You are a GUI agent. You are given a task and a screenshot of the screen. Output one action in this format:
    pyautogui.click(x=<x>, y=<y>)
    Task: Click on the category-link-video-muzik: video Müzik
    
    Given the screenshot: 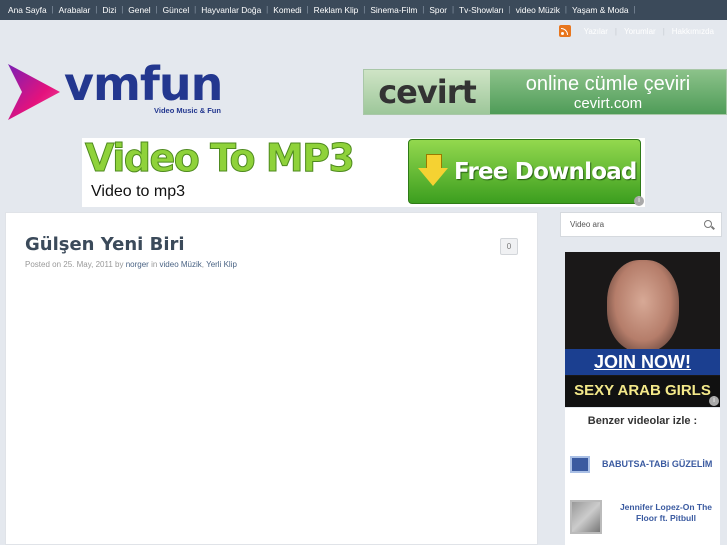 What is the action you would take?
    pyautogui.click(x=181, y=264)
    